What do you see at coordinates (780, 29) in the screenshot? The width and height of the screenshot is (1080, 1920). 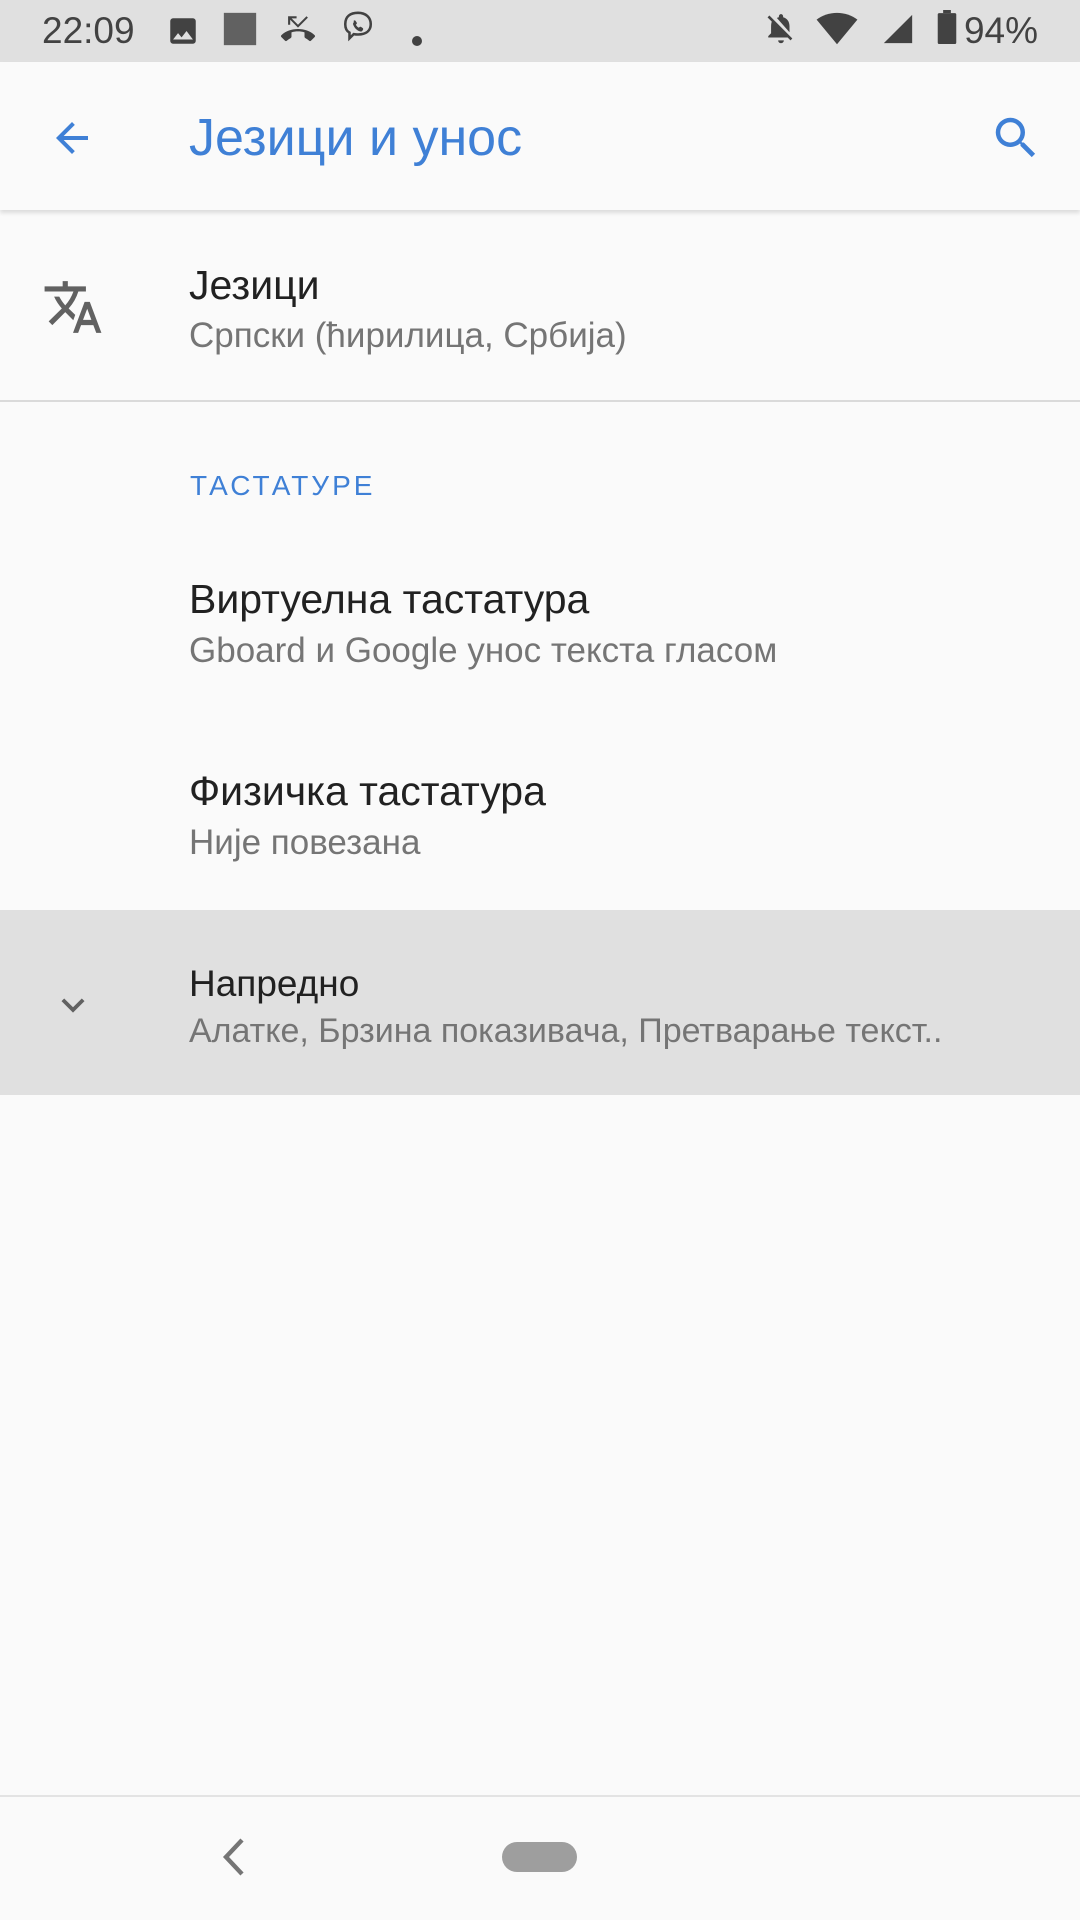 I see `notifications-off-icon` at bounding box center [780, 29].